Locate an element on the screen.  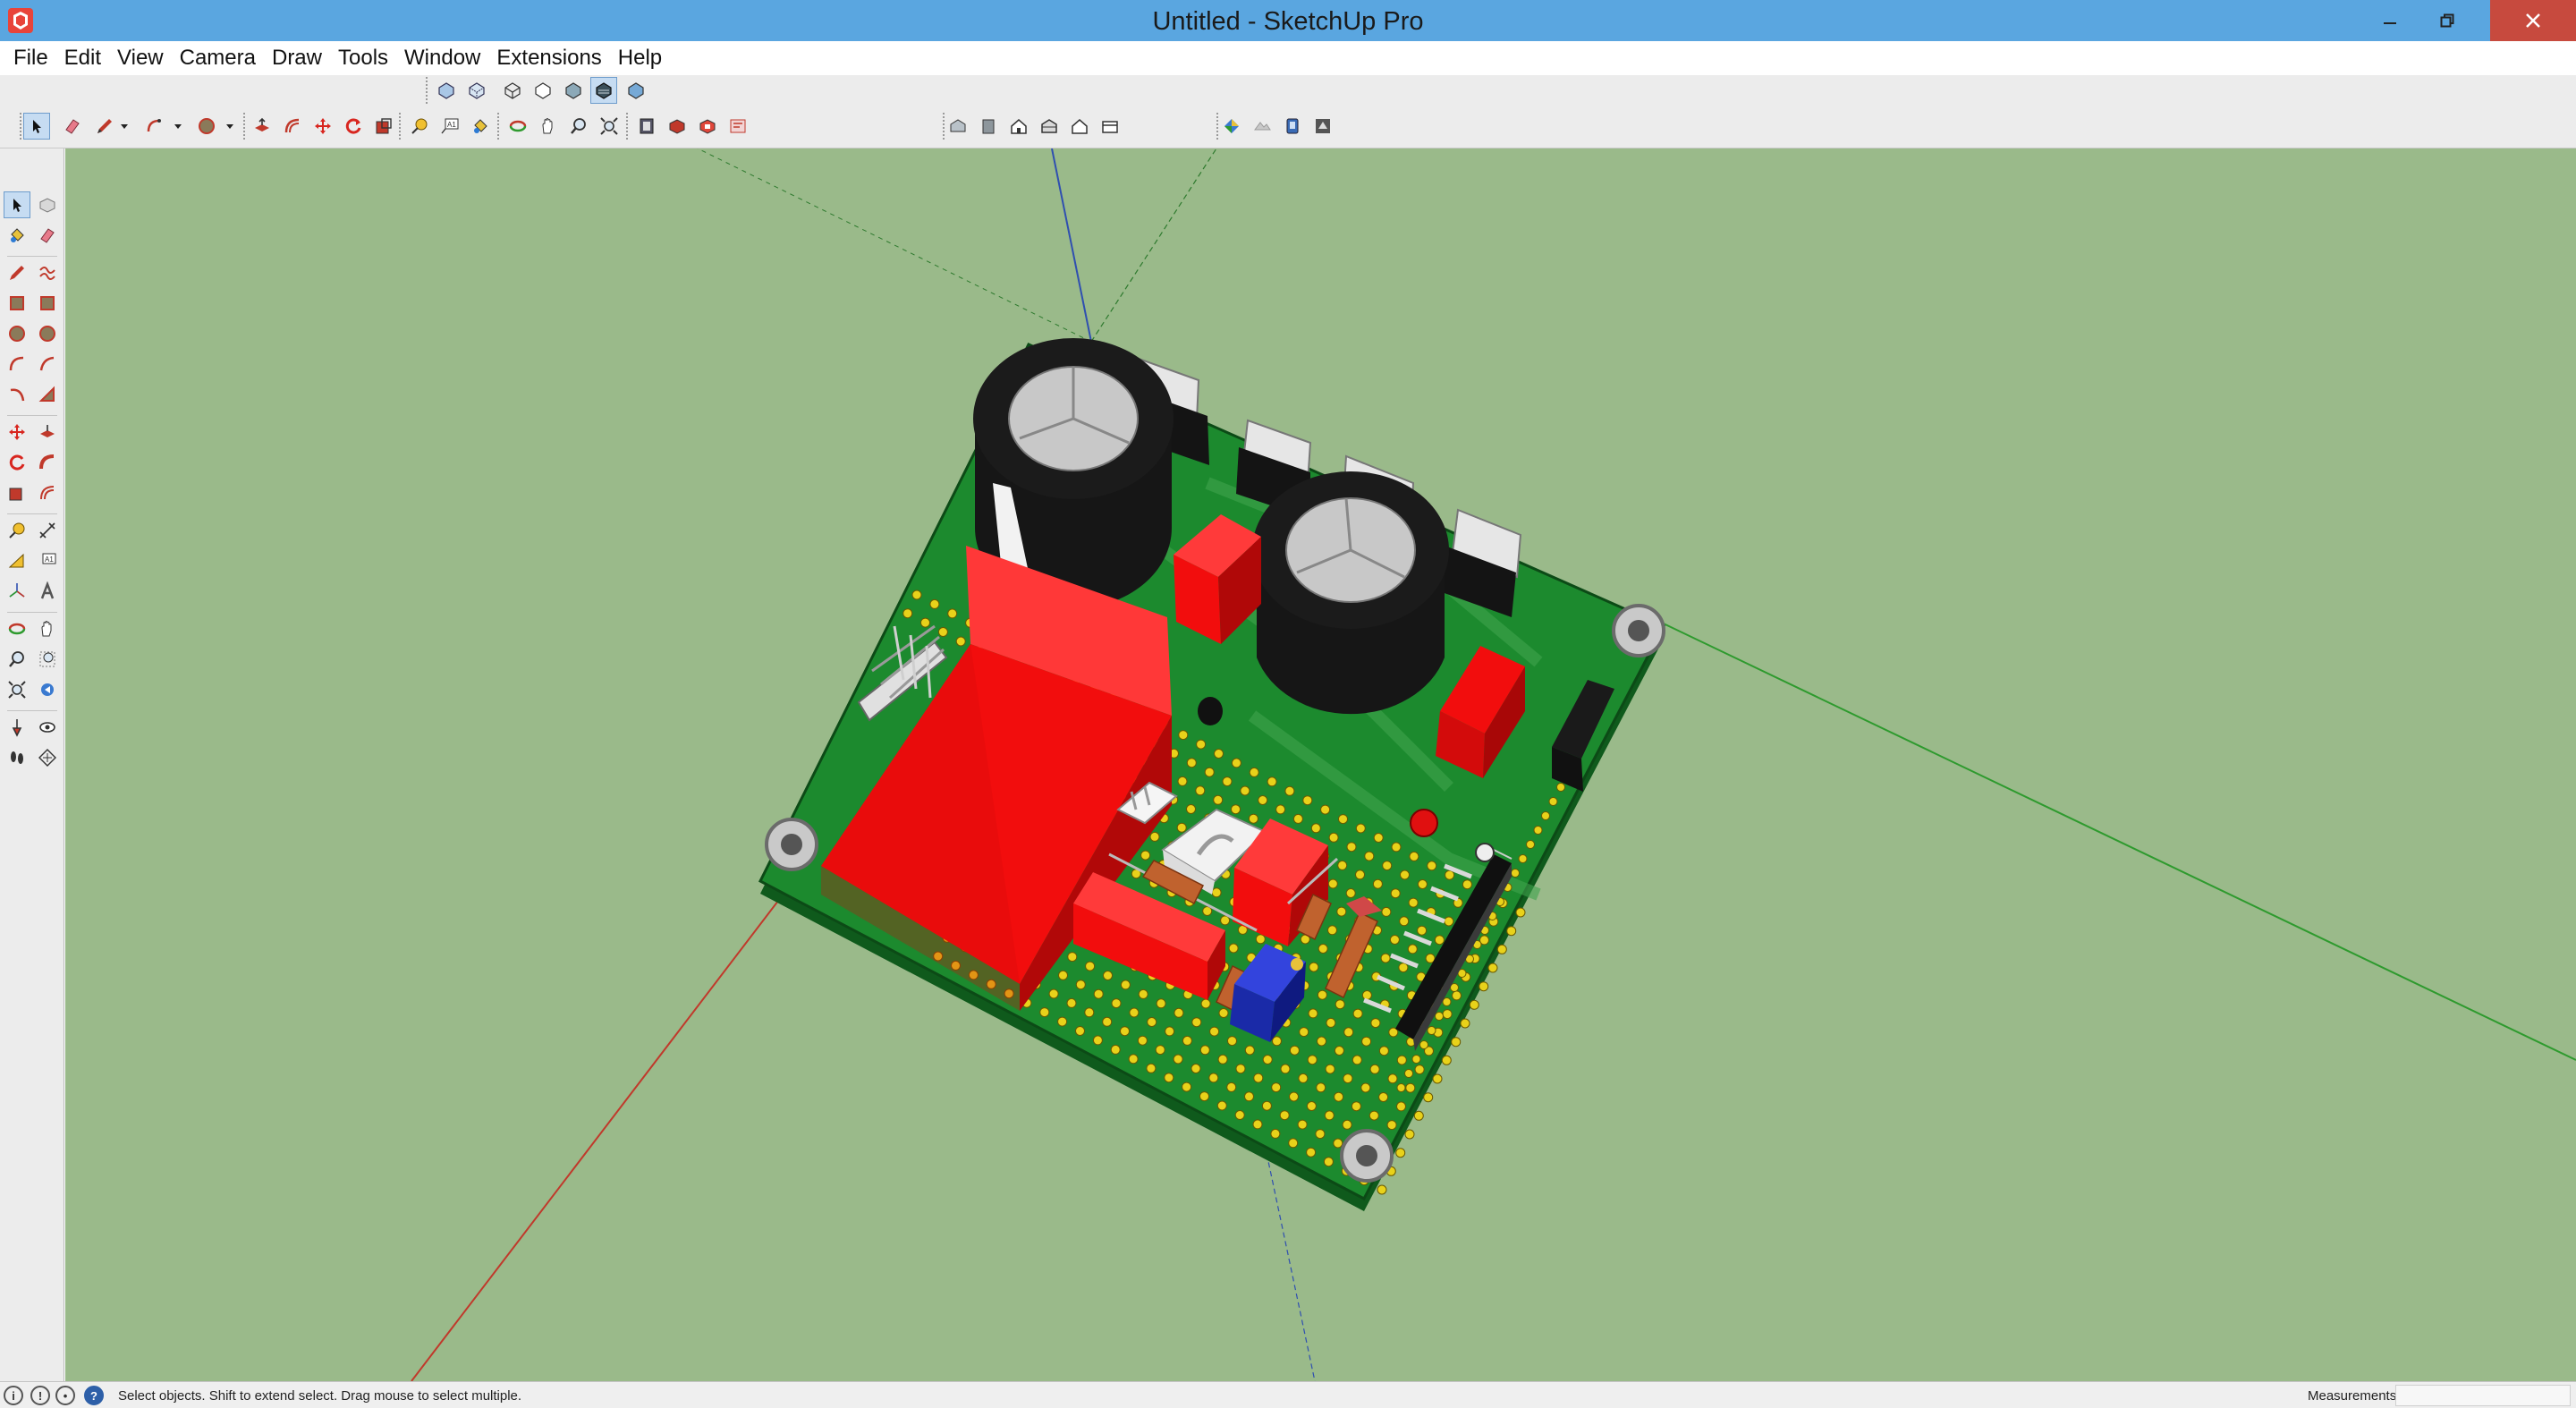
shape-icon is located at coordinates (206, 126).